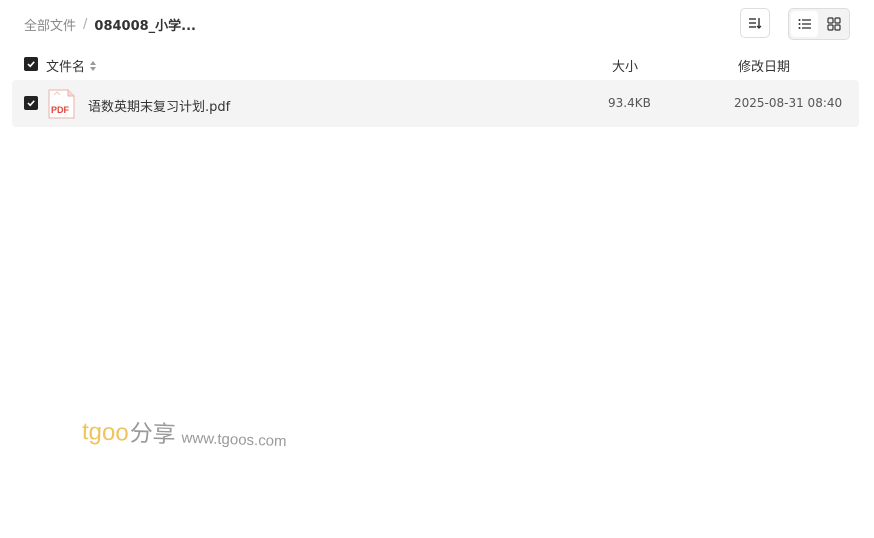  Describe the element at coordinates (764, 65) in the screenshot. I see `column-header-date: 修改日期` at that location.